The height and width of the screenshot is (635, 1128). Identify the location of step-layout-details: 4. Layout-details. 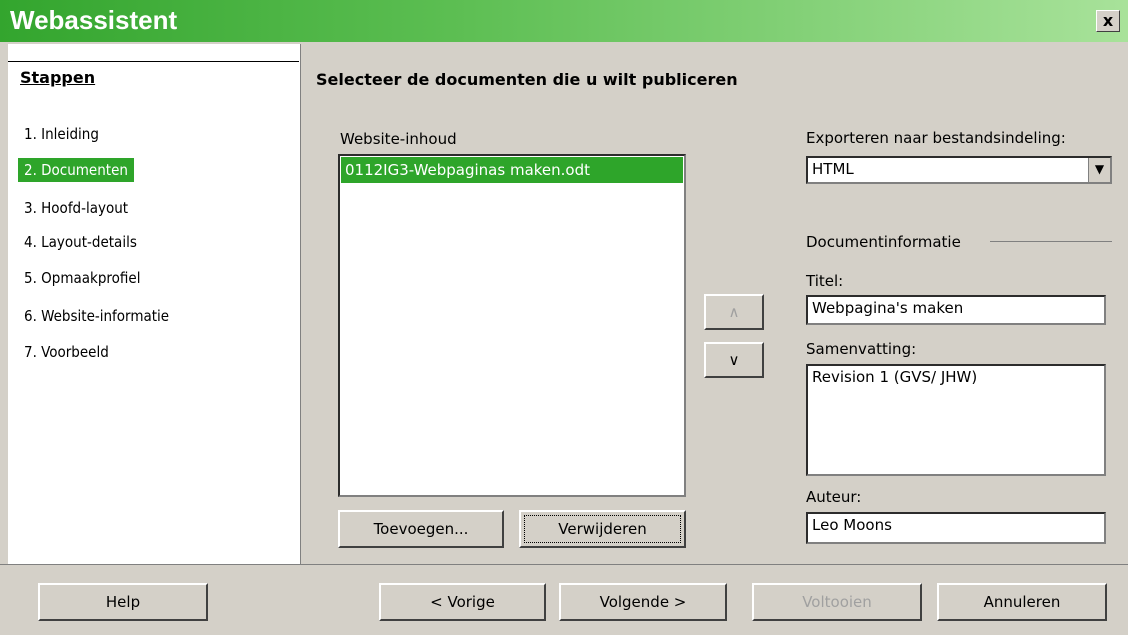
(80, 242).